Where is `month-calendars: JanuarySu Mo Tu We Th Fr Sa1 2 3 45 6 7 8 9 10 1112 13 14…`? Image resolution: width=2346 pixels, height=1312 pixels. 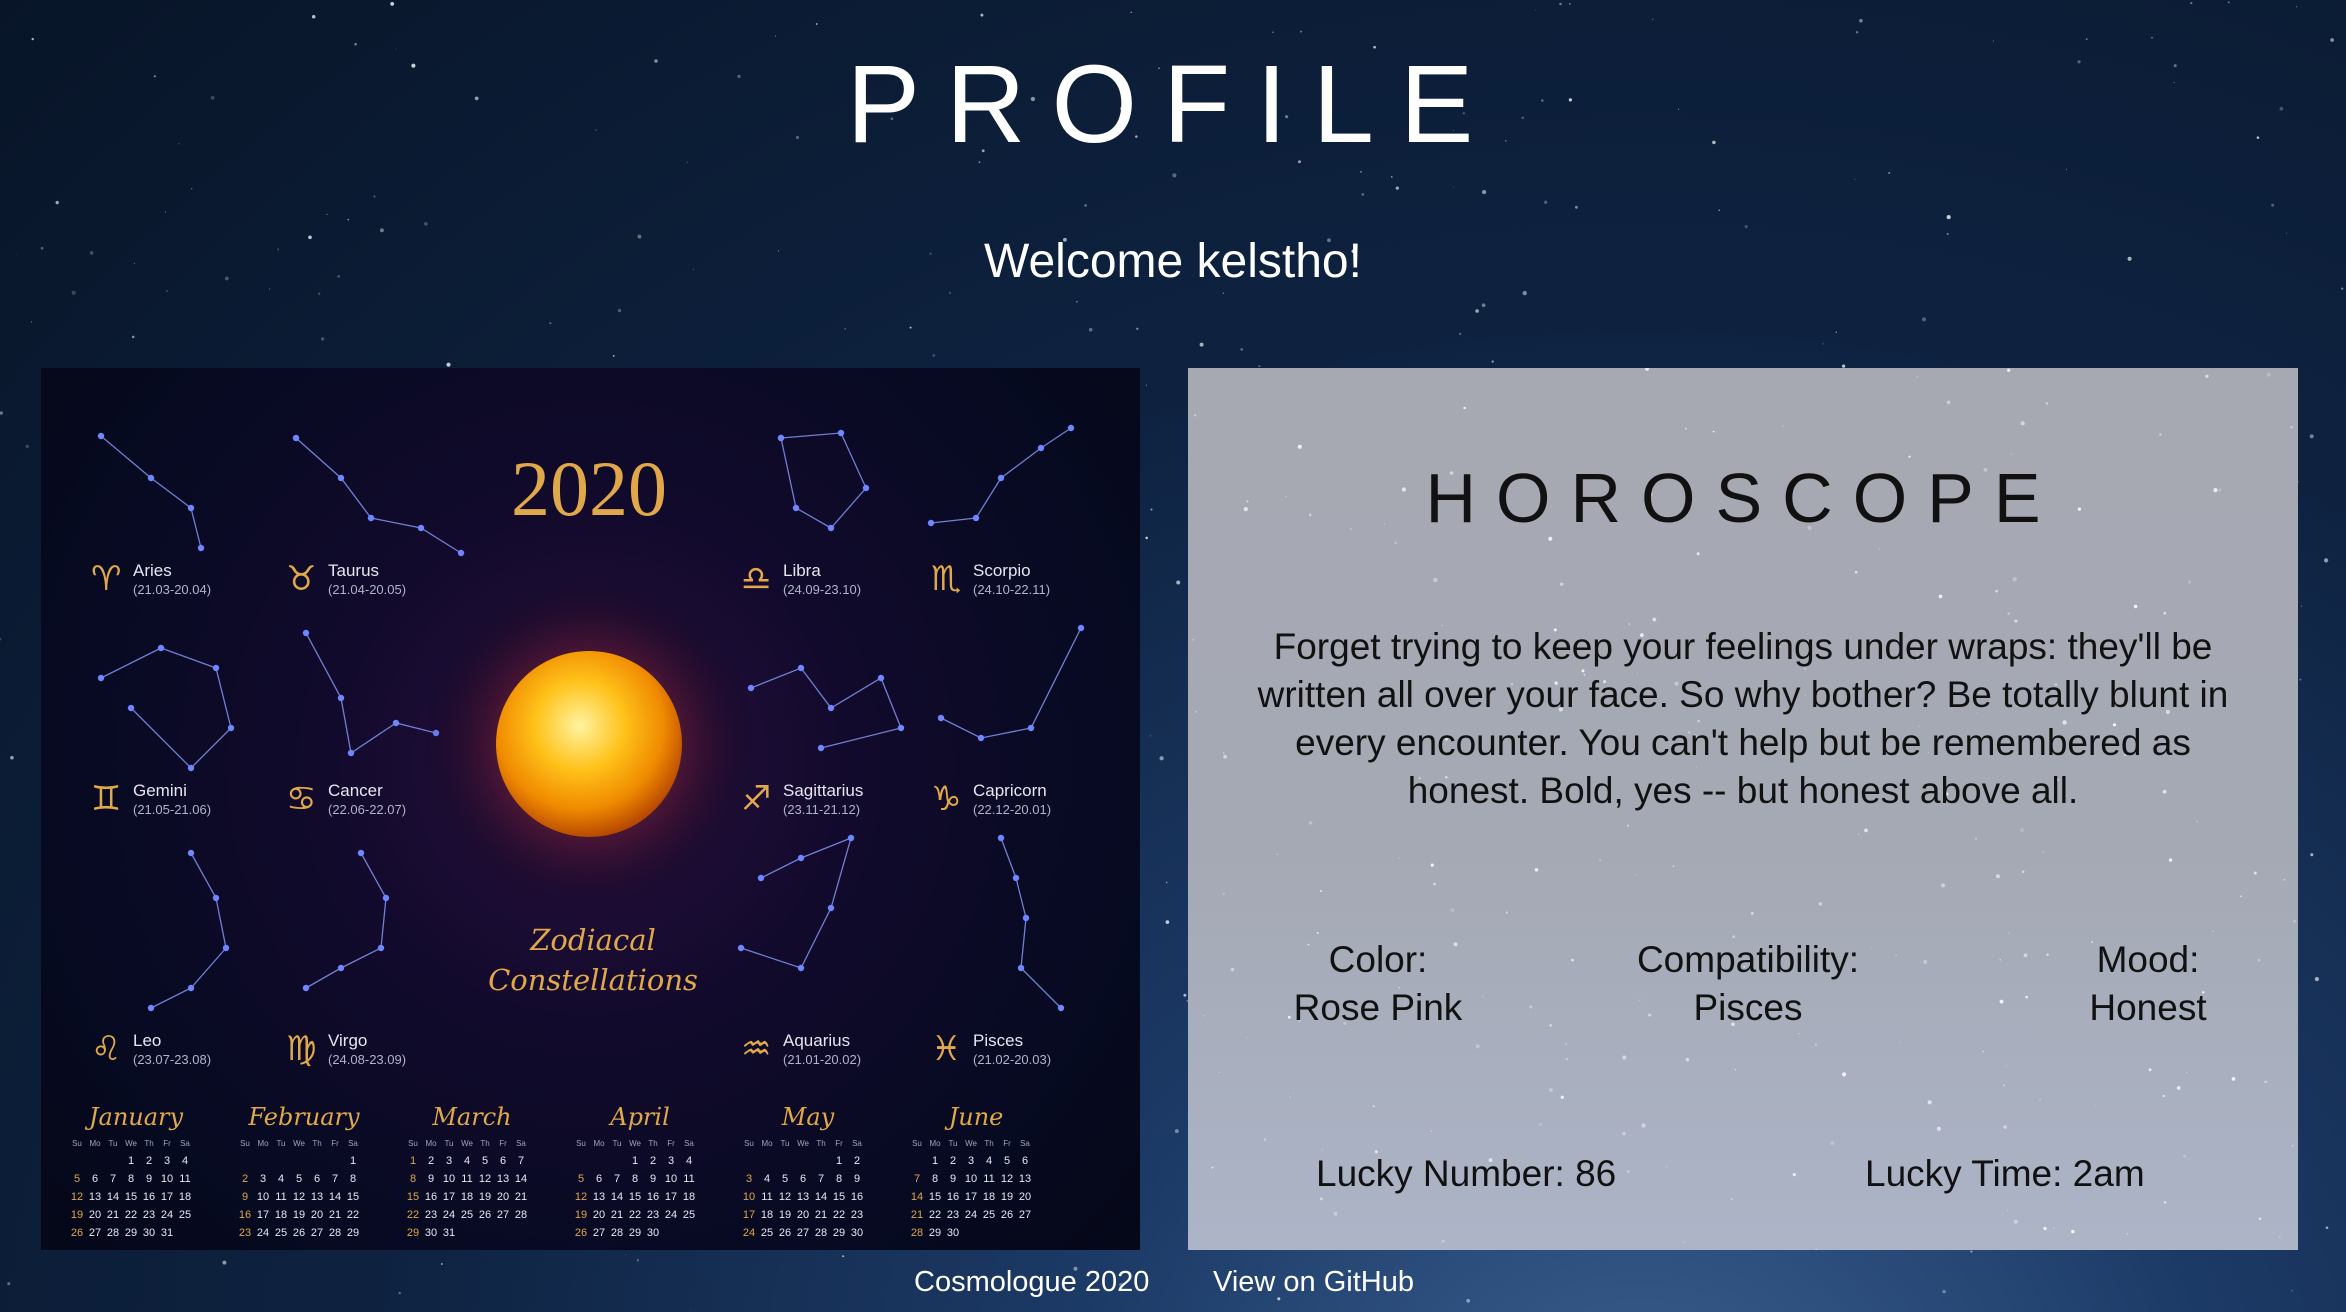
month-calendars: JanuarySu Mo Tu We Th Fr Sa1 2 3 45 6 7 8 9 10 1112 13 14… is located at coordinates (551, 1171).